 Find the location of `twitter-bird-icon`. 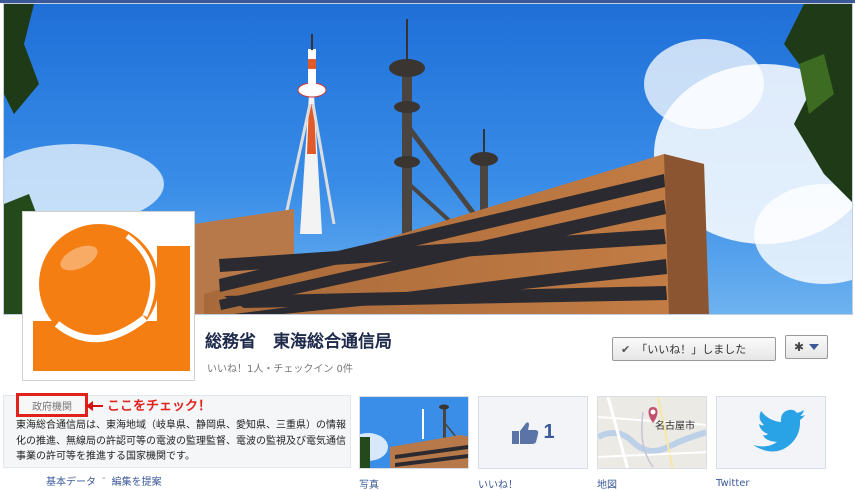

twitter-bird-icon is located at coordinates (771, 432).